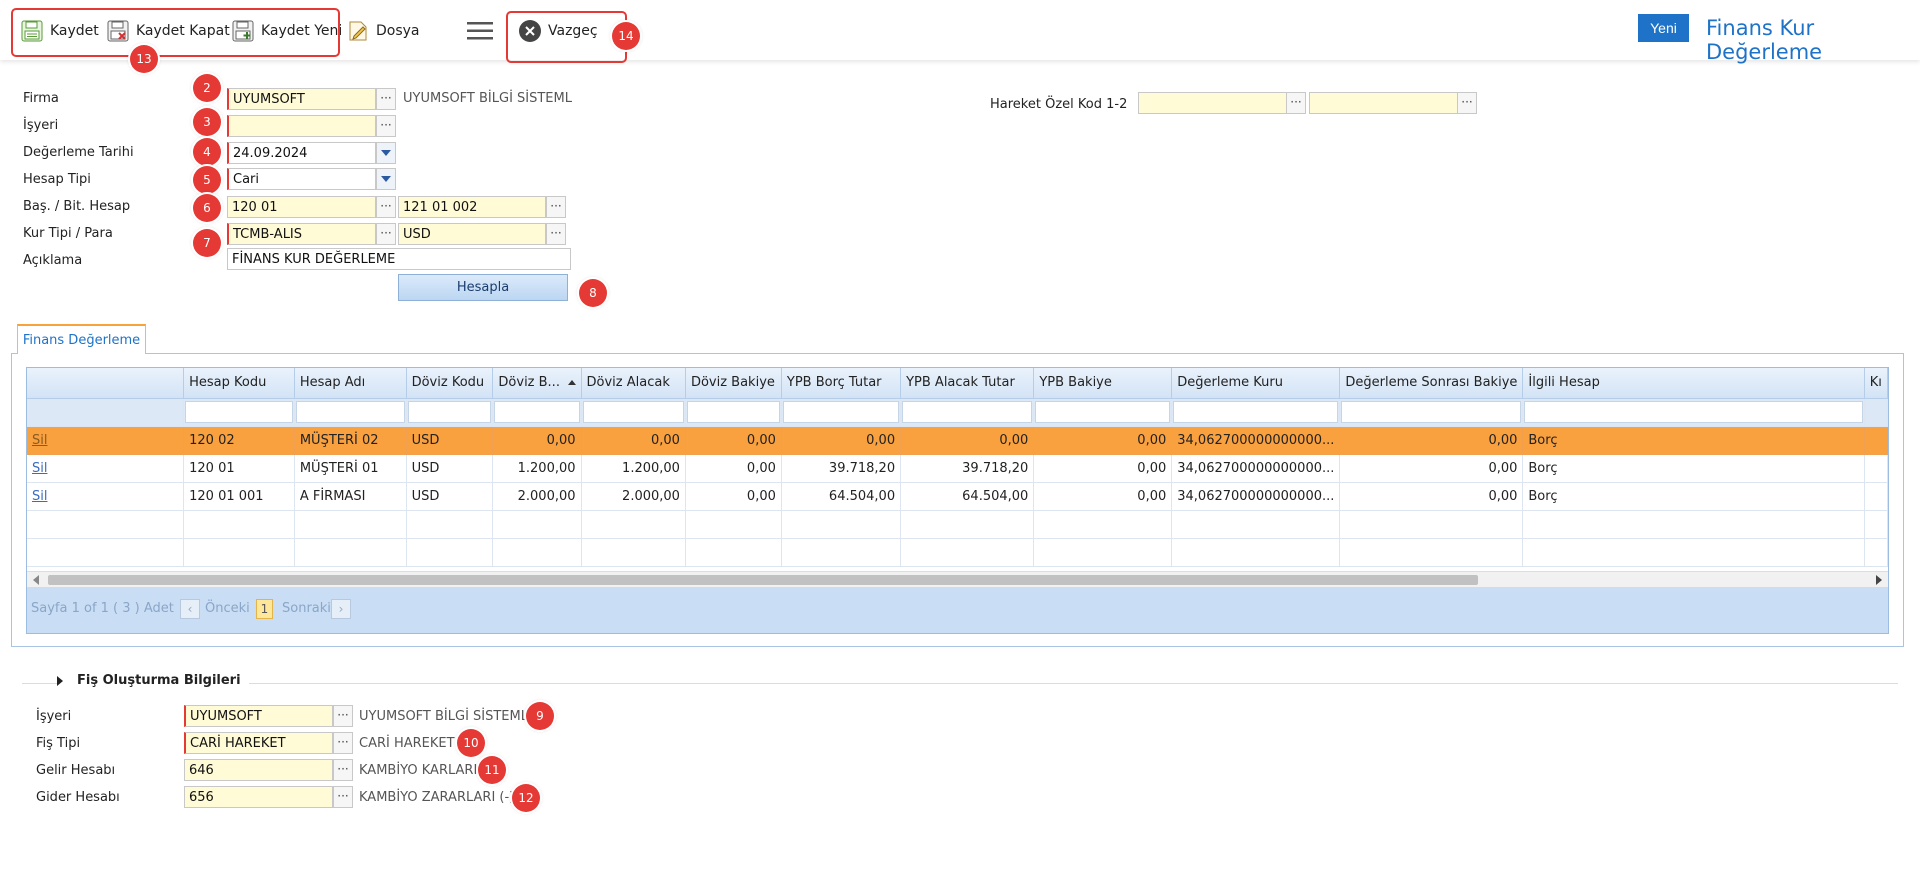 The height and width of the screenshot is (878, 1920). What do you see at coordinates (1431, 383) in the screenshot?
I see `col-header-degerleme-sonrasi-bakiye: Değerleme Sonrası Bakiye` at bounding box center [1431, 383].